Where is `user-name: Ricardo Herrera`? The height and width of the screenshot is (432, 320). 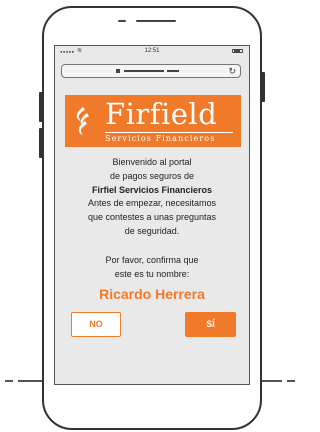
user-name: Ricardo Herrera is located at coordinates (152, 294).